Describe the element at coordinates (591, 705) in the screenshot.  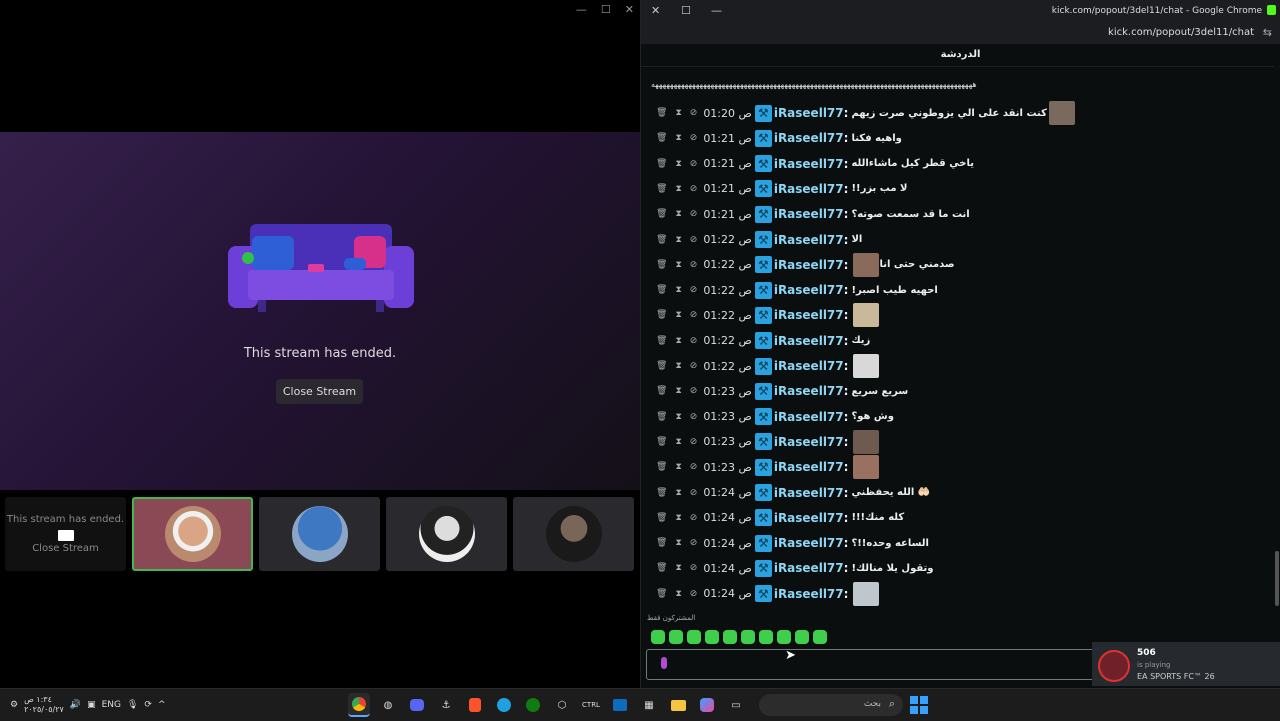
I see `ctrl-app-icon: CTRL` at that location.